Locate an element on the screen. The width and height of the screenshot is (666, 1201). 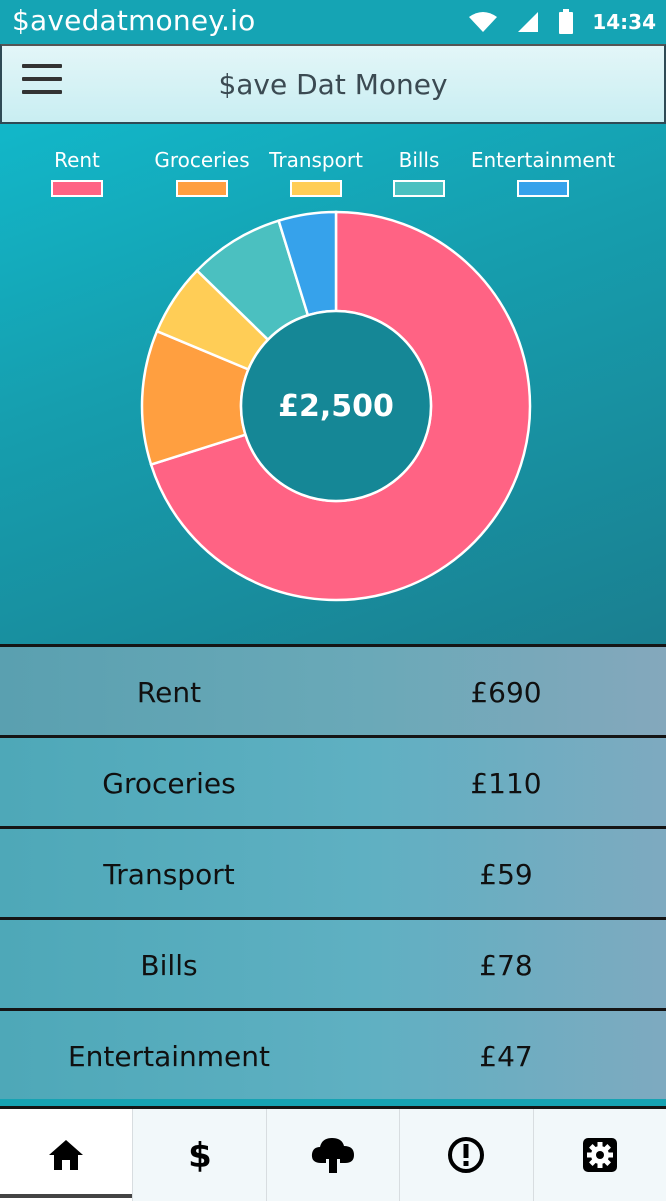
expense-amount: £78 is located at coordinates (506, 965).